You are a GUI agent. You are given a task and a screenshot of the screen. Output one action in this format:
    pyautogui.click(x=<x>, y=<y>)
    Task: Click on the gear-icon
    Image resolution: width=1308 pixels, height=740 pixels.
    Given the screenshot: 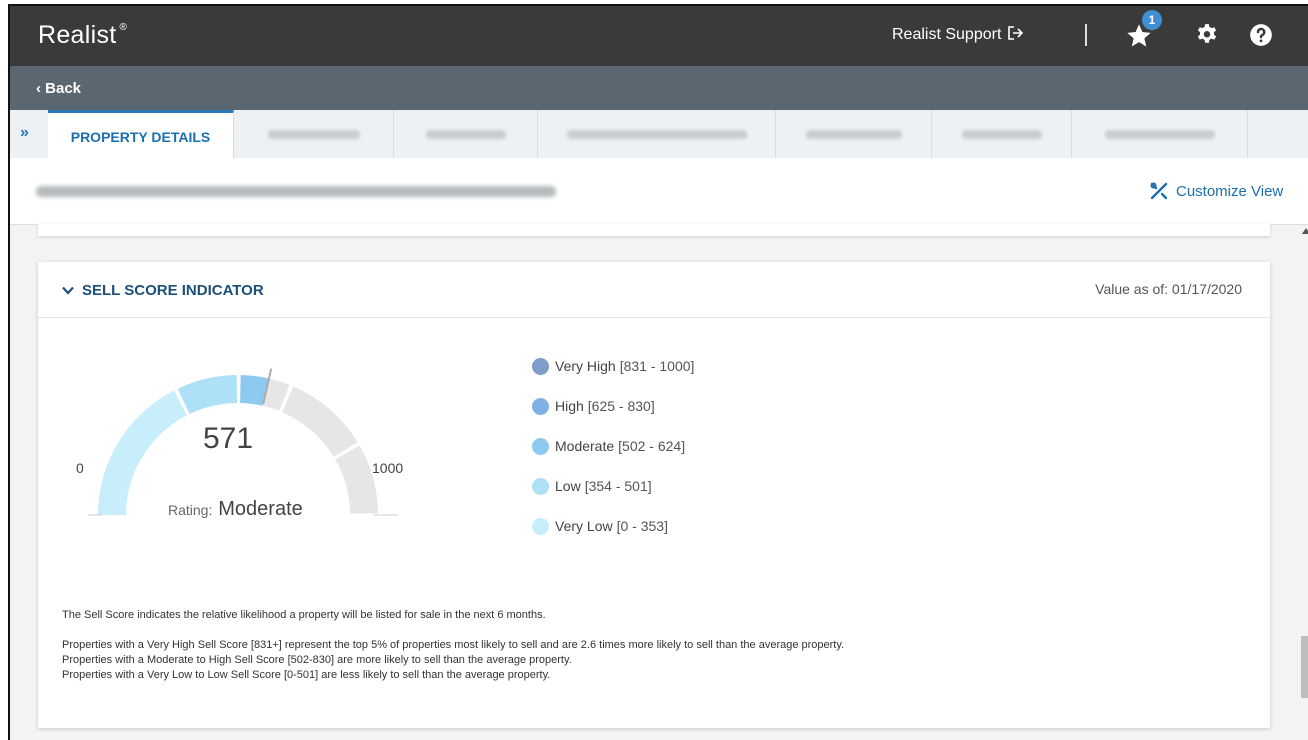 What is the action you would take?
    pyautogui.click(x=1207, y=33)
    